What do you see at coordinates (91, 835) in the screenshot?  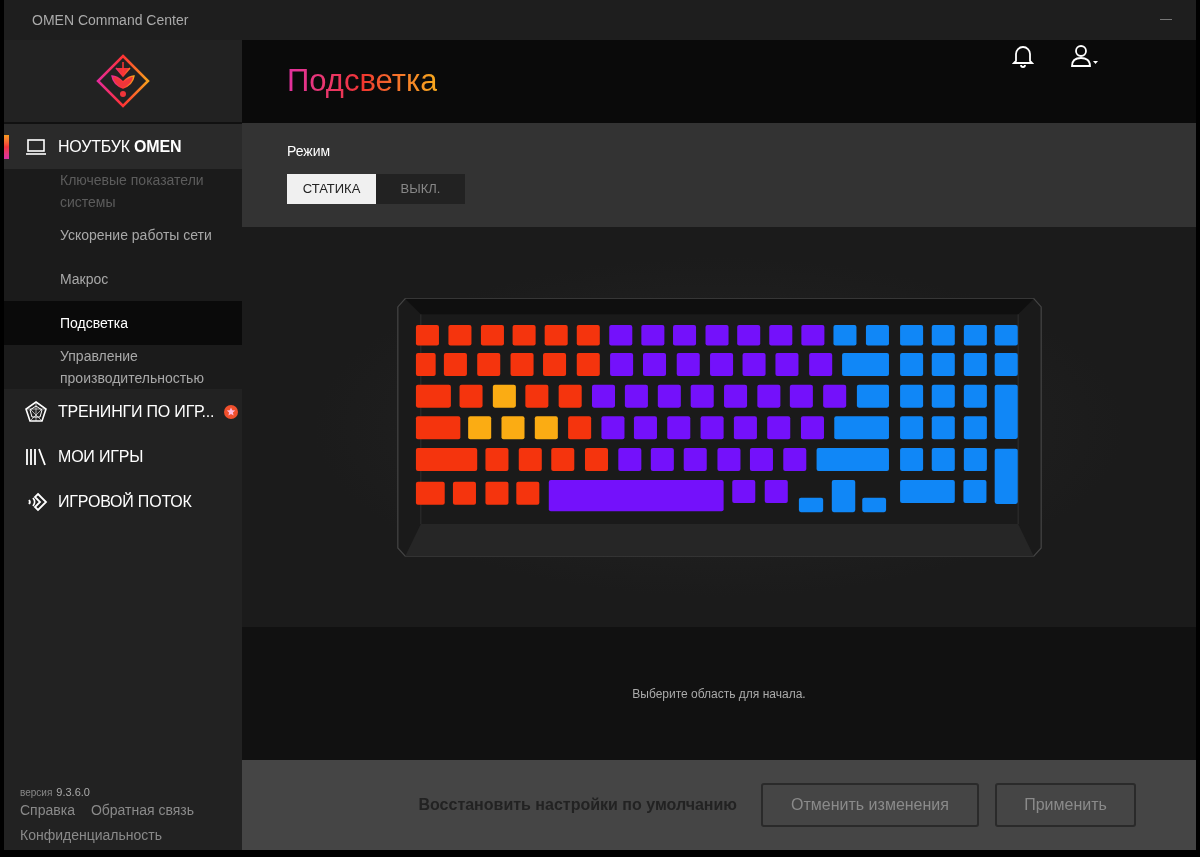 I see `footer-link: Конфиденциальность` at bounding box center [91, 835].